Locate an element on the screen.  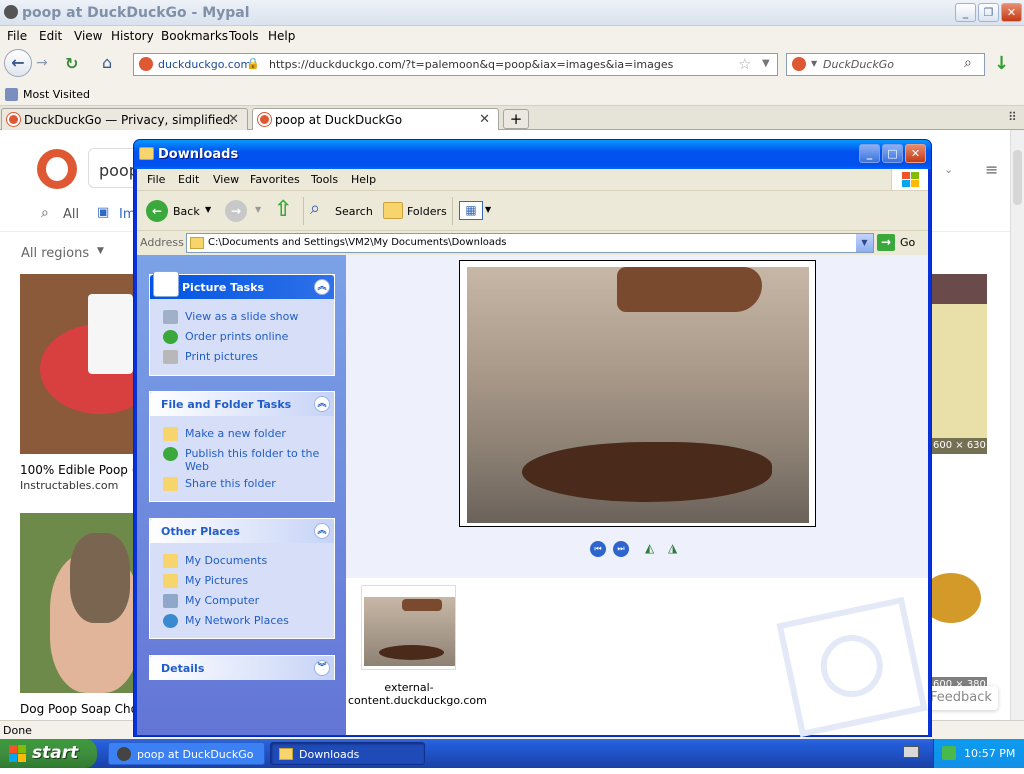
task-order-prints: Order prints online is located at coordinates (225, 337).